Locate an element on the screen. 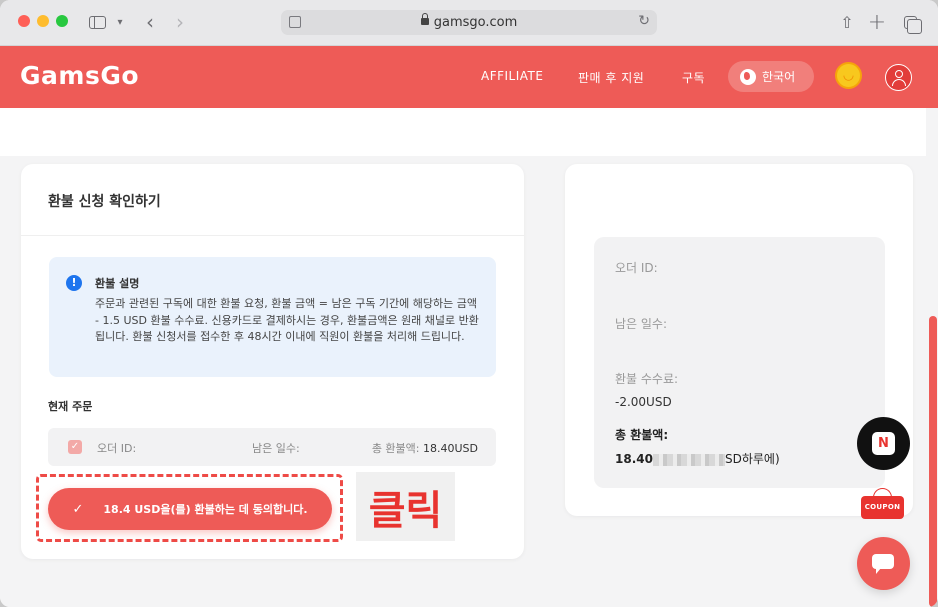 This screenshot has height=607, width=938. click-annotation: 클릭 is located at coordinates (405, 506).